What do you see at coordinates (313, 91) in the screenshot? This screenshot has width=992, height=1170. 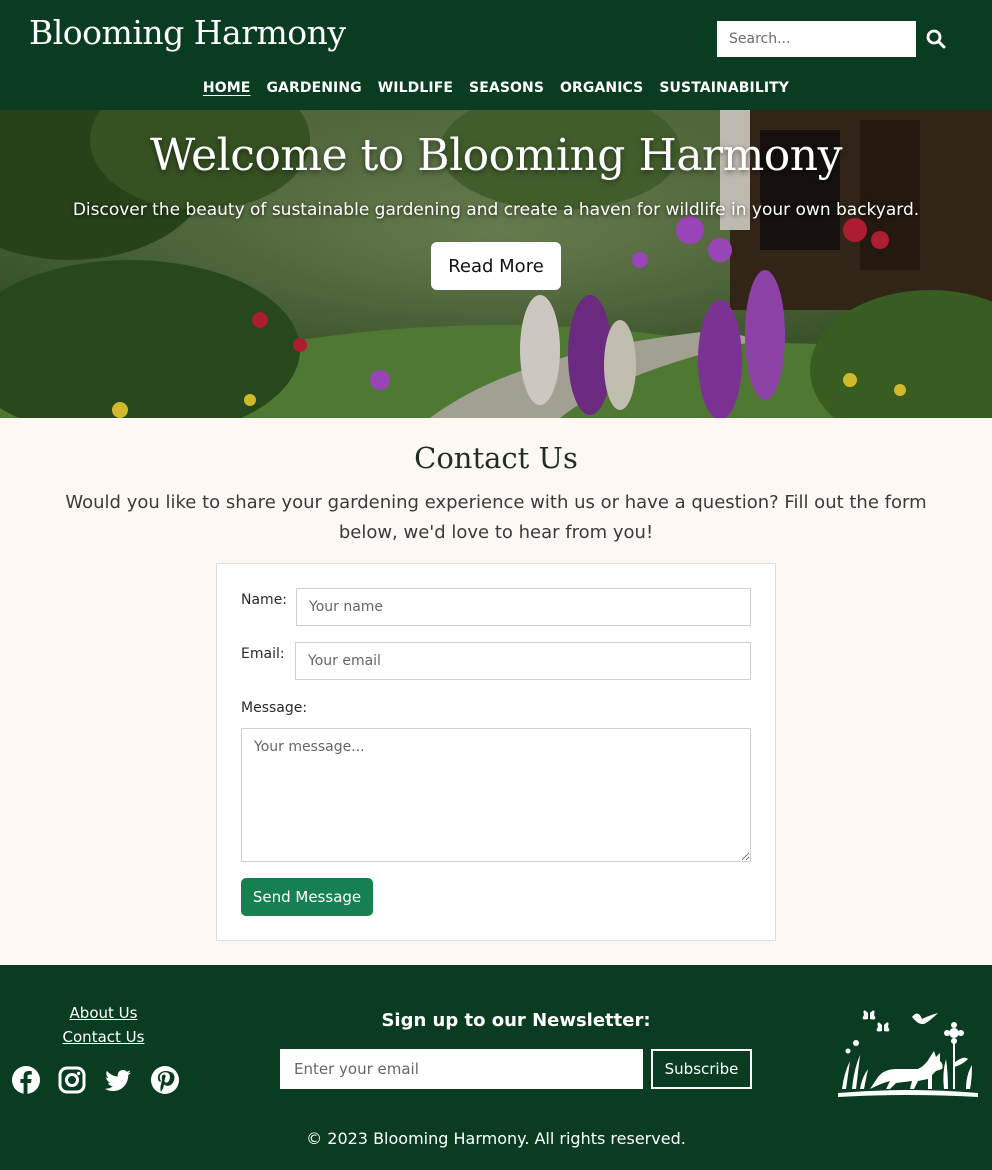 I see `nav-gardening: GARDENING` at bounding box center [313, 91].